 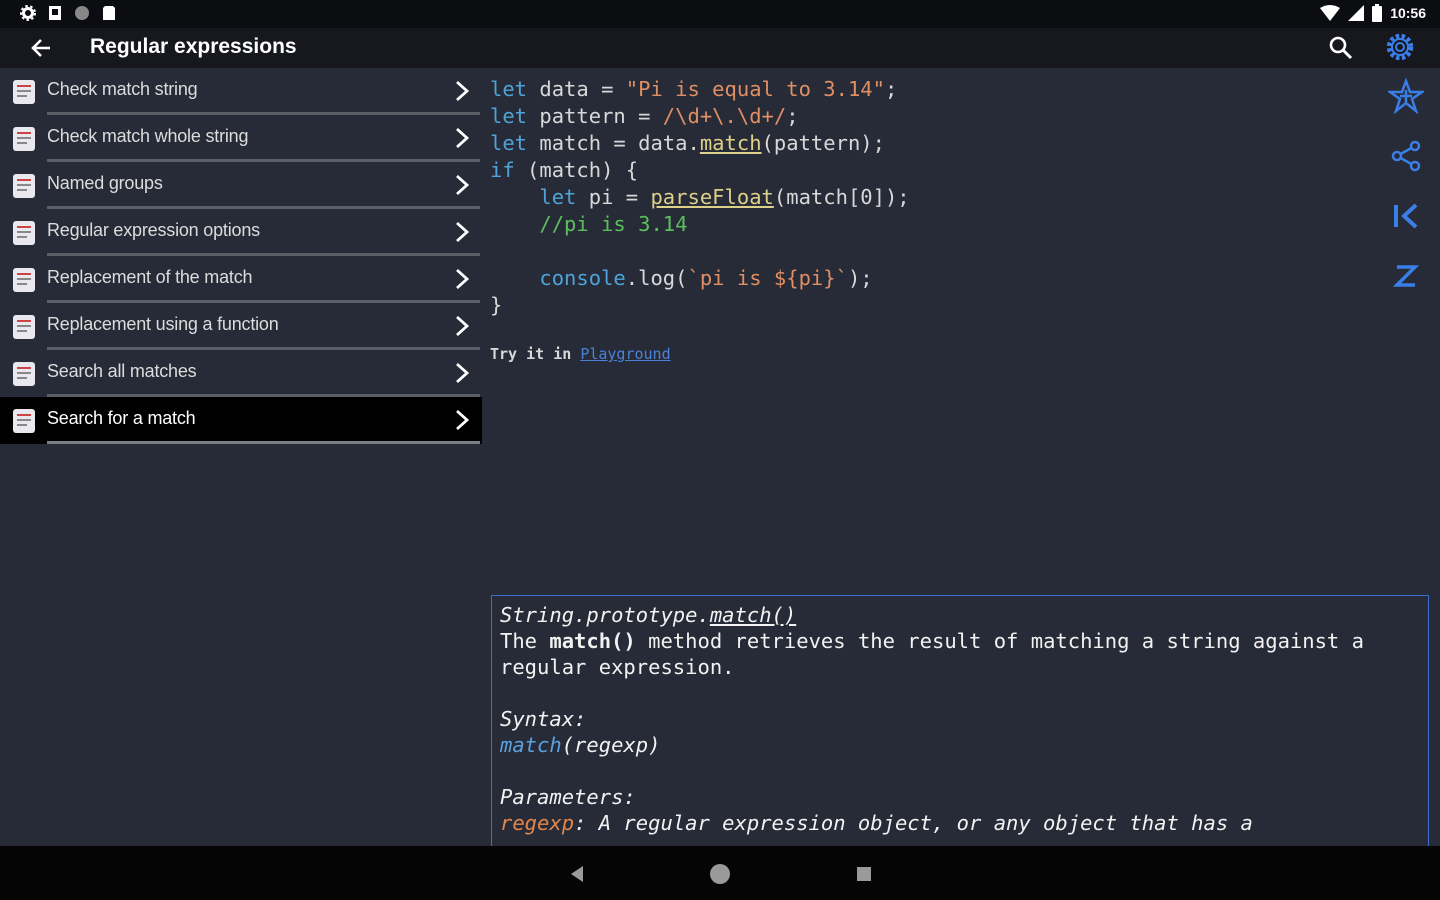 What do you see at coordinates (613, 224) in the screenshot?
I see `code-line-6: //pi is 3.14` at bounding box center [613, 224].